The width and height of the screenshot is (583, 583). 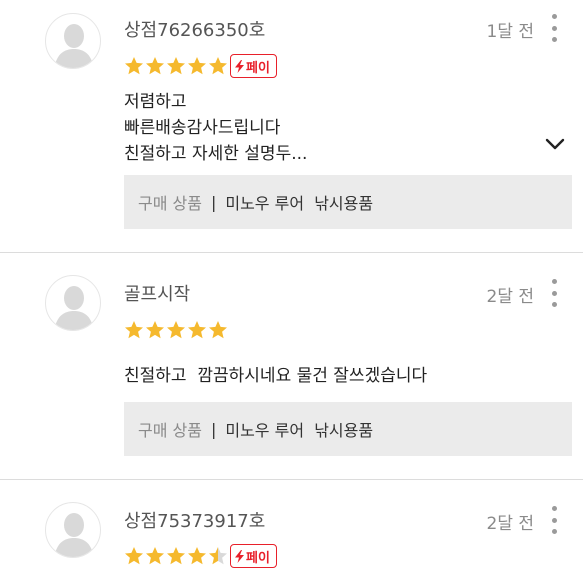 I want to click on review-author: 상점75373917호, so click(x=194, y=520).